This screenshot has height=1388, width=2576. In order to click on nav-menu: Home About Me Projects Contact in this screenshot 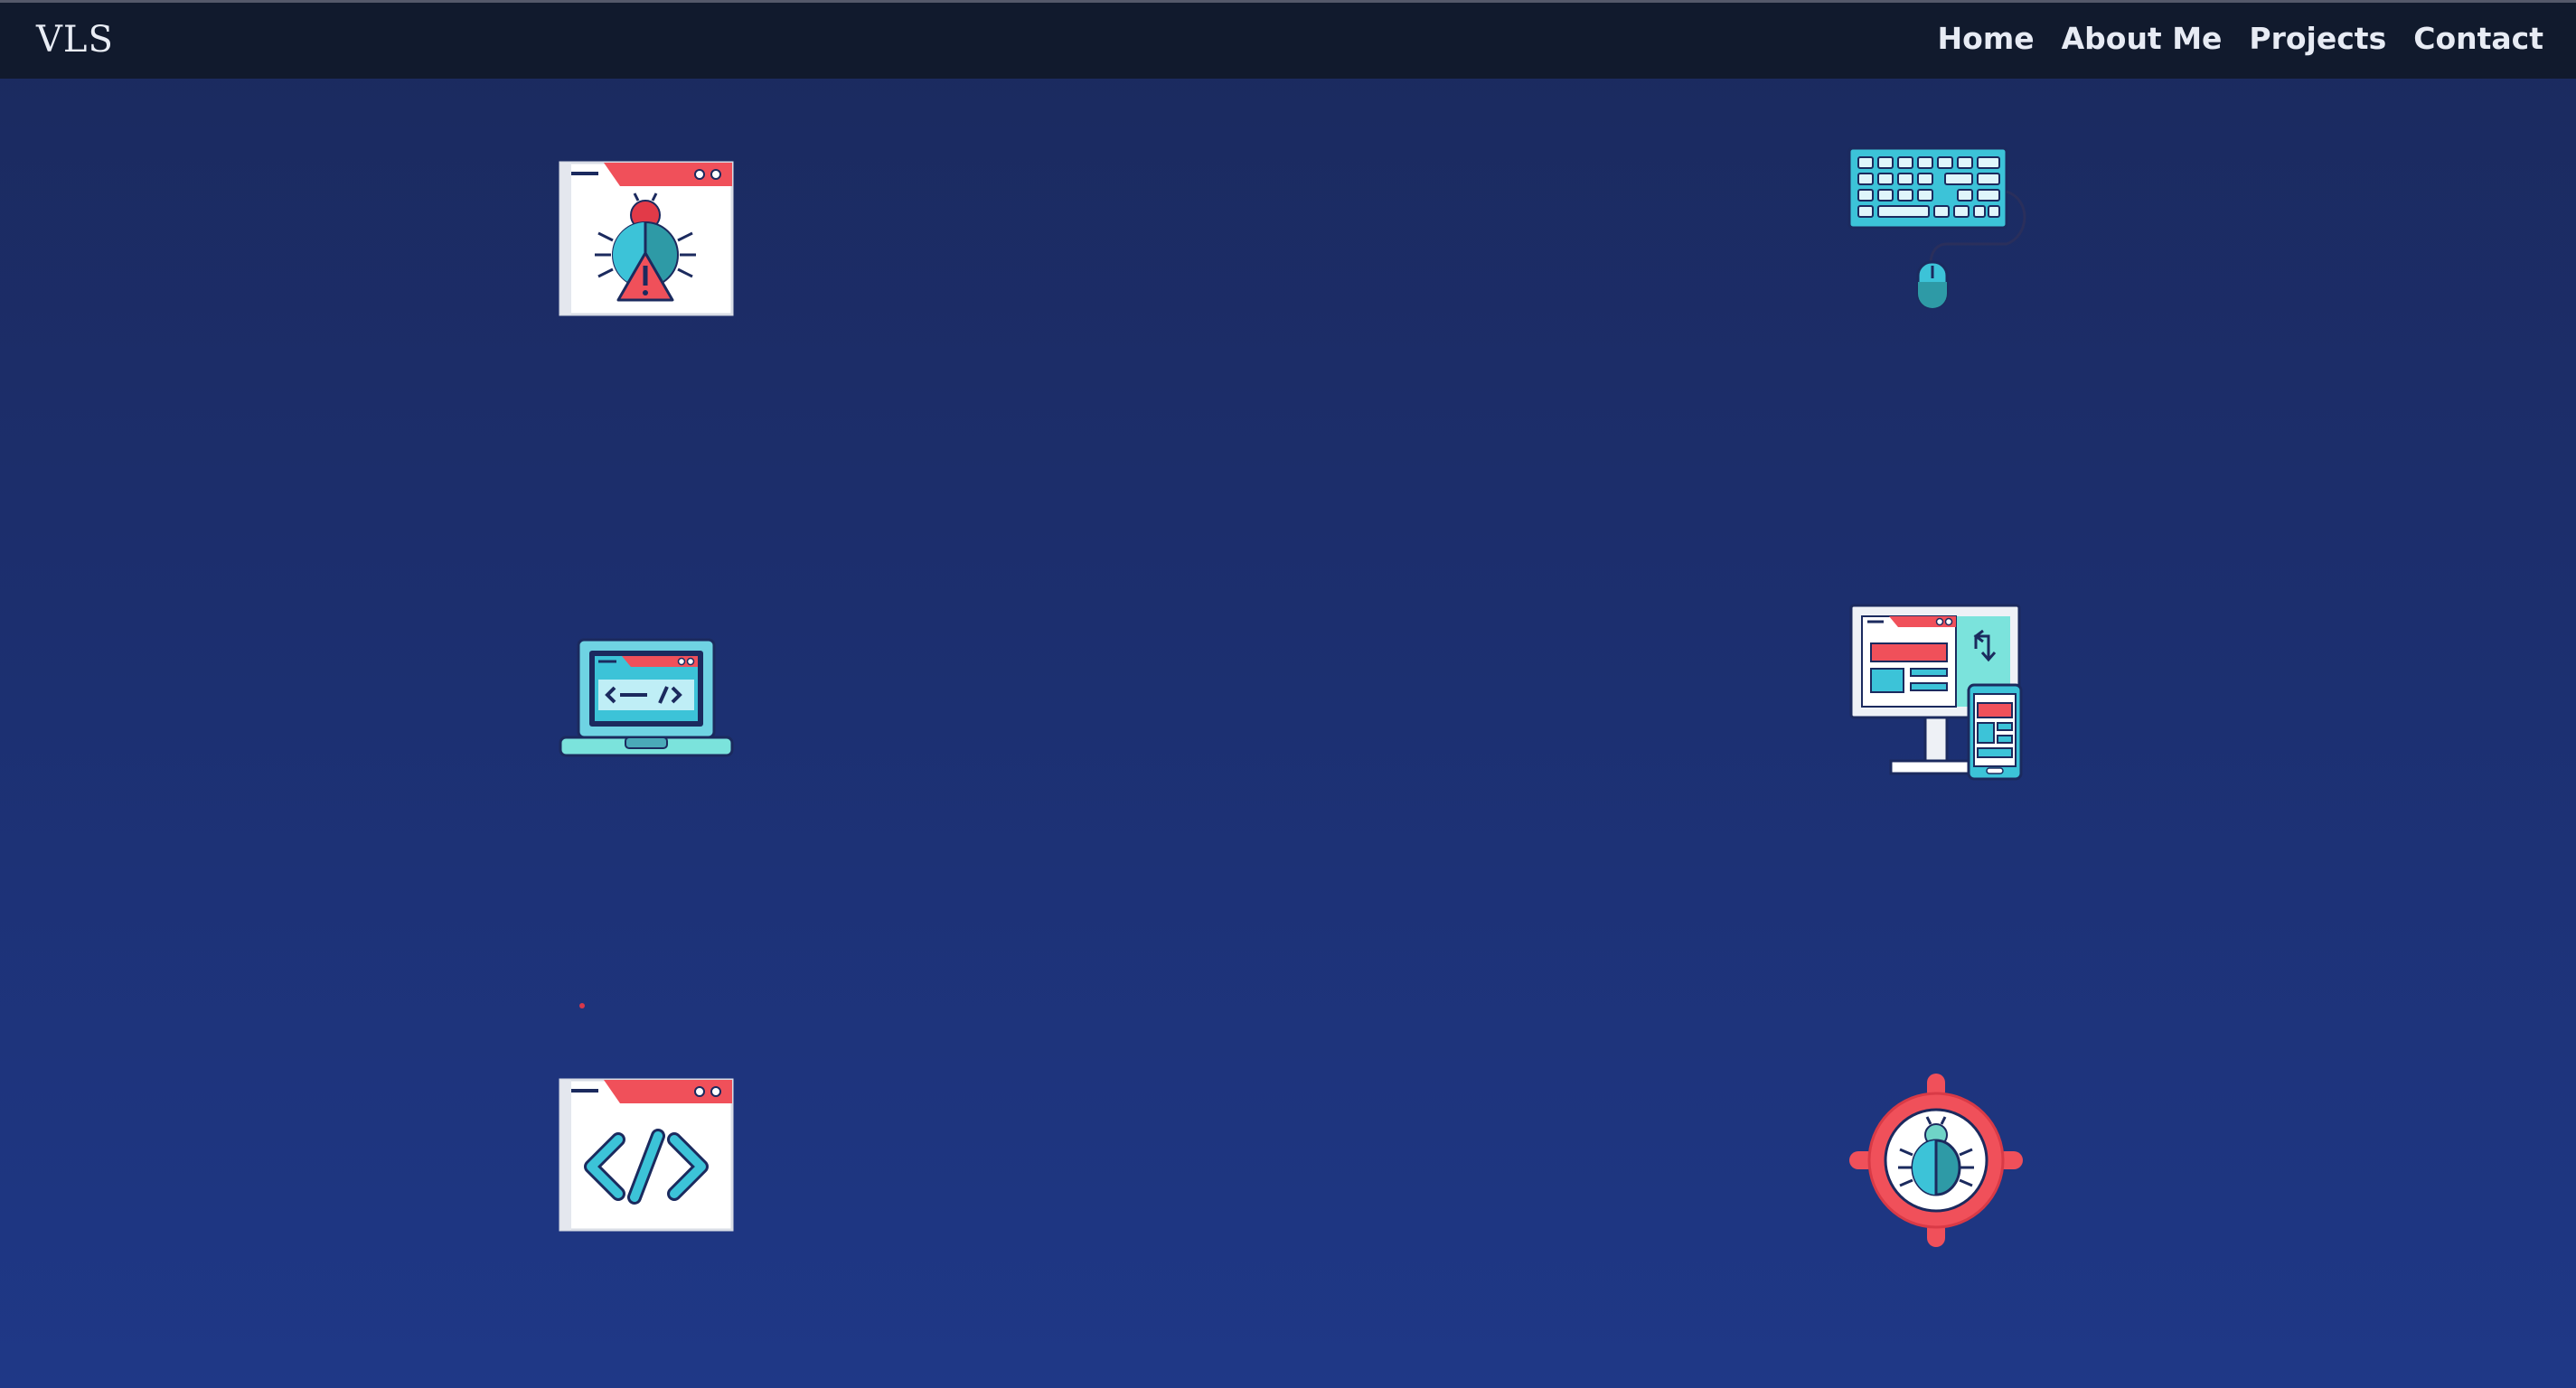, I will do `click(2241, 38)`.